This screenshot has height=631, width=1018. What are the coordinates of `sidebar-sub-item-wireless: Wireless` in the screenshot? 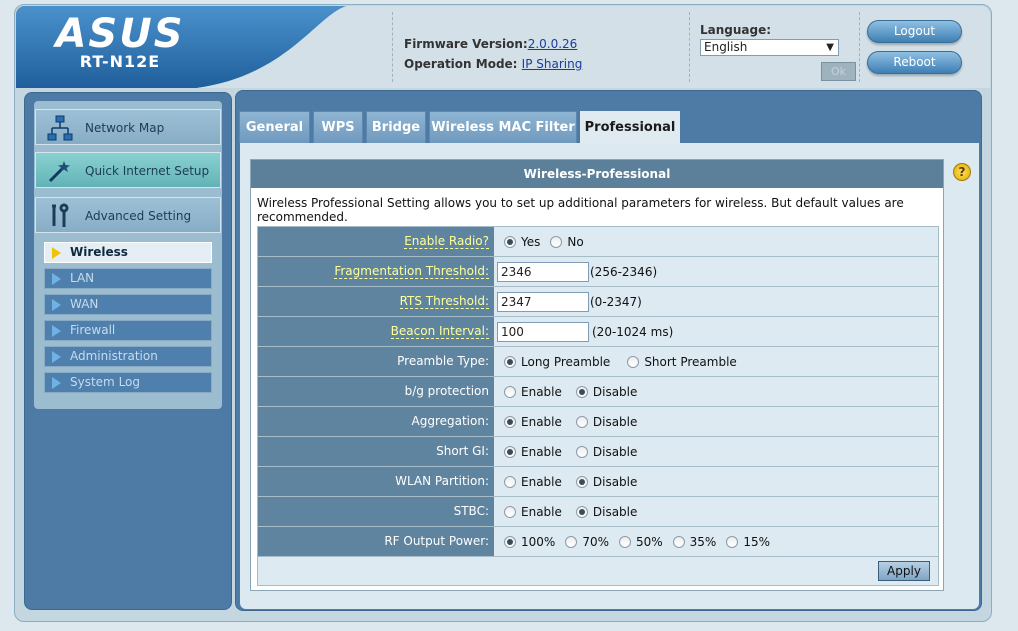 It's located at (128, 252).